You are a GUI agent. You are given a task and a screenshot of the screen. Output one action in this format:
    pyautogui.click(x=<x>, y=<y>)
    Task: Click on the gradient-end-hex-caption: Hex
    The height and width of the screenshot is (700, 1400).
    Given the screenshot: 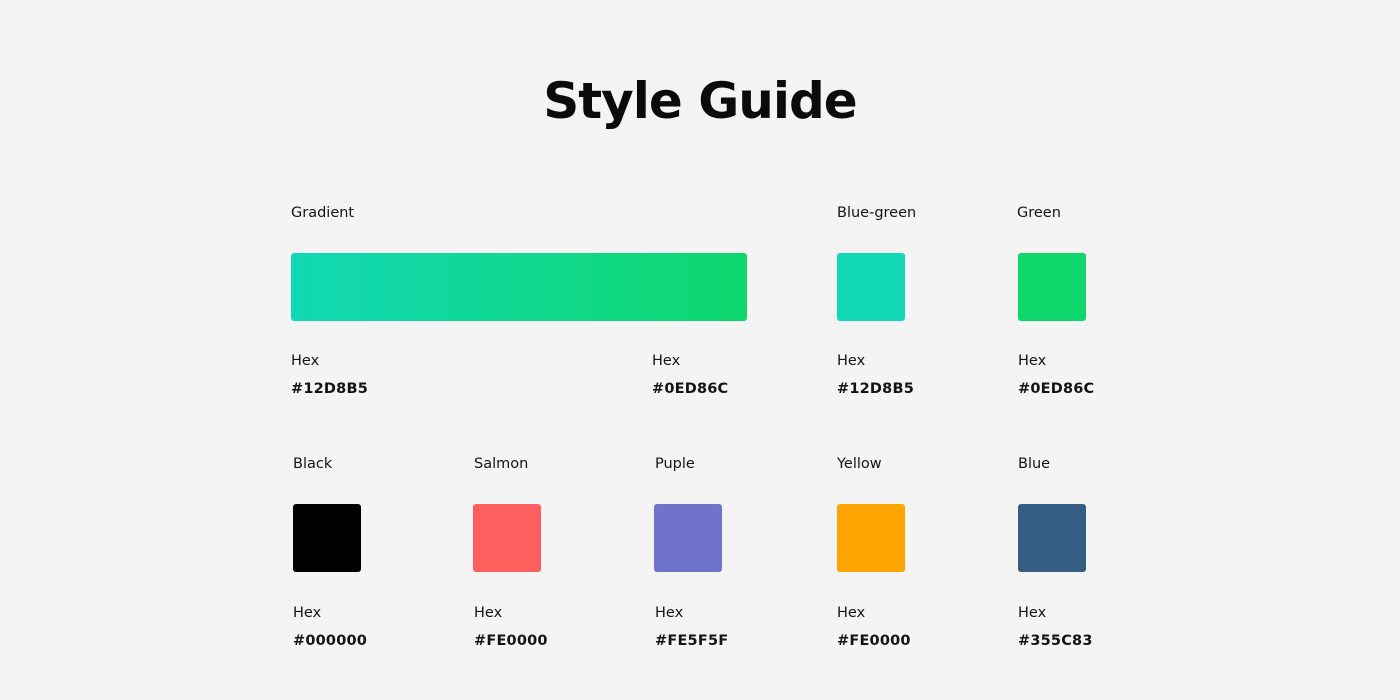 What is the action you would take?
    pyautogui.click(x=666, y=361)
    